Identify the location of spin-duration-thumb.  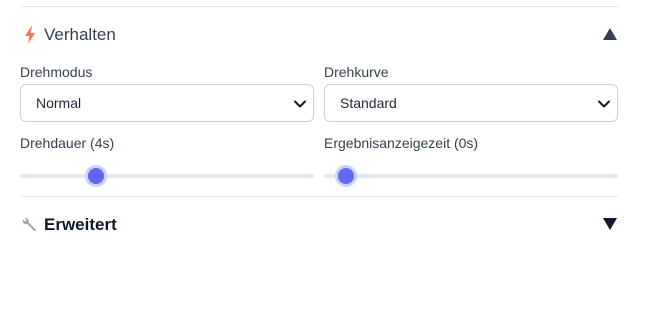
(96, 176).